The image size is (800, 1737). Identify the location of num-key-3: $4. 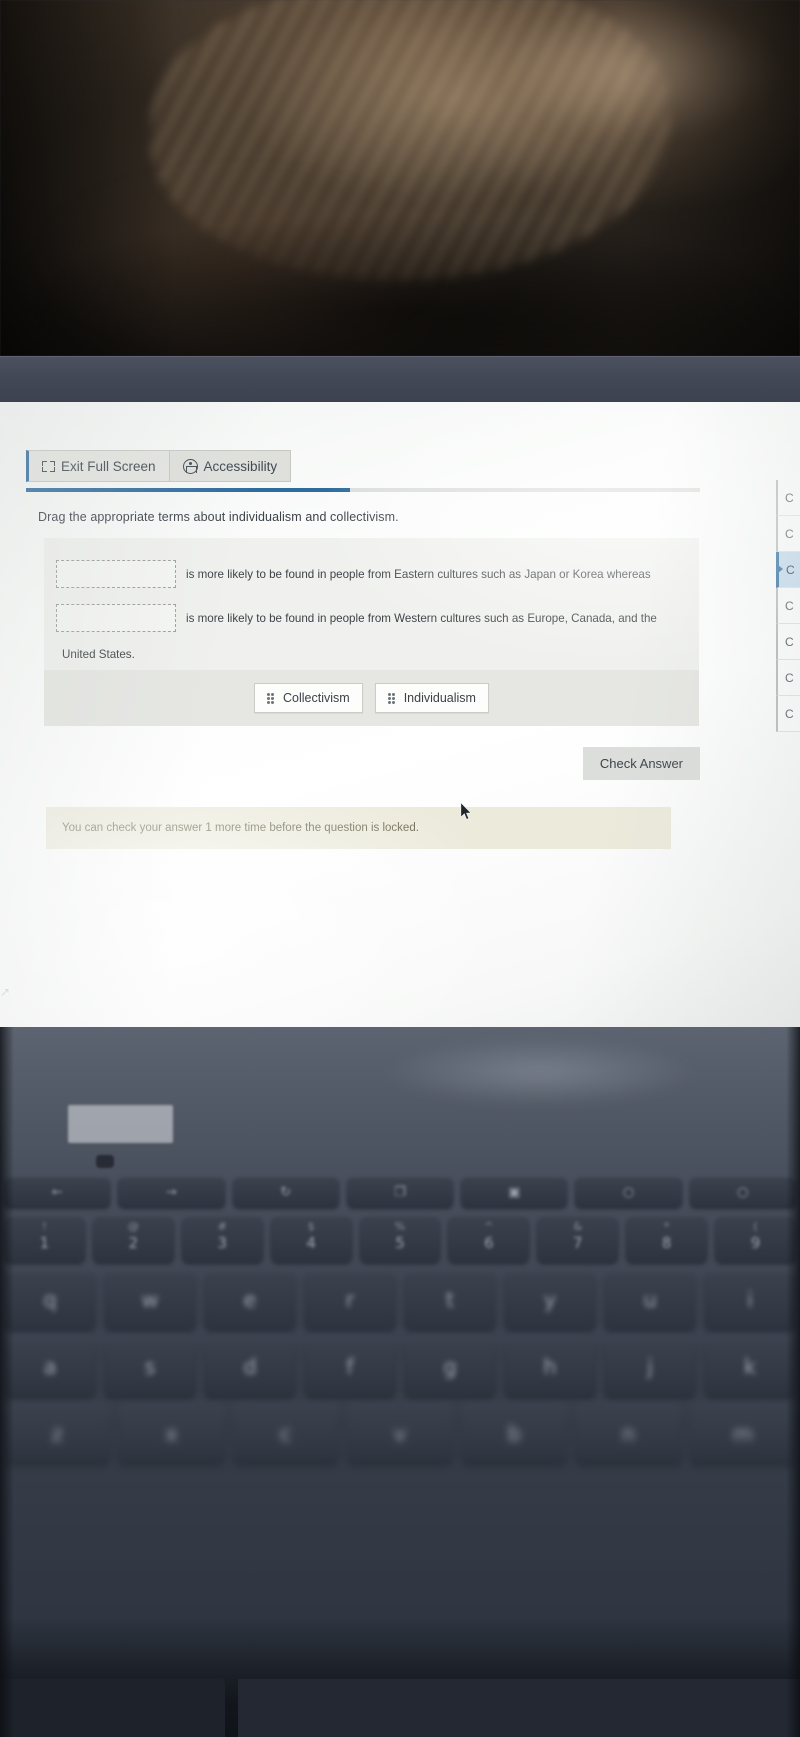
(311, 1239).